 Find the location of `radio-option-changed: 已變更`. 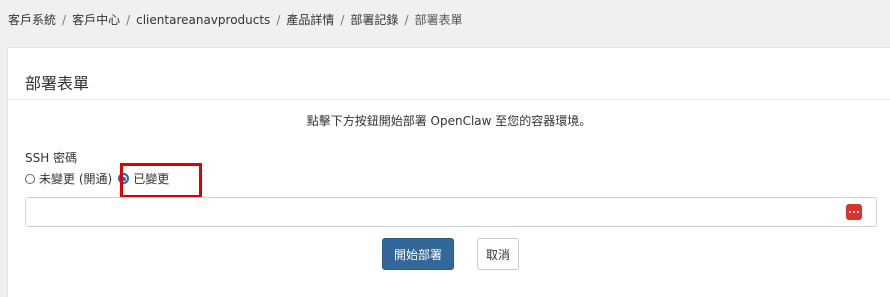

radio-option-changed: 已變更 is located at coordinates (143, 178).